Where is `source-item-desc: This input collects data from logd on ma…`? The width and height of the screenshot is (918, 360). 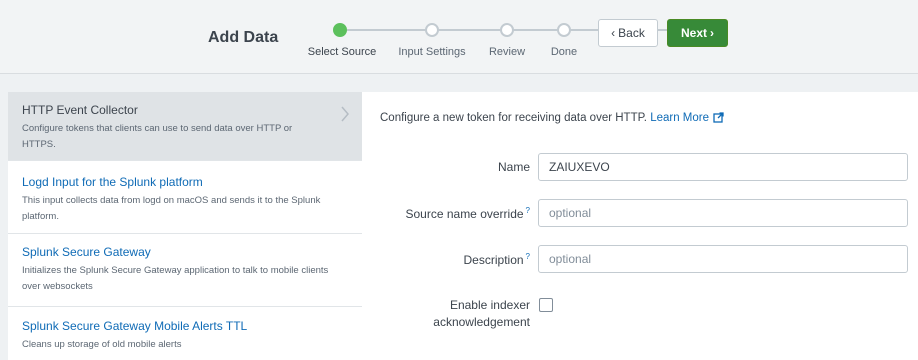 source-item-desc: This input collects data from logd on ma… is located at coordinates (171, 208).